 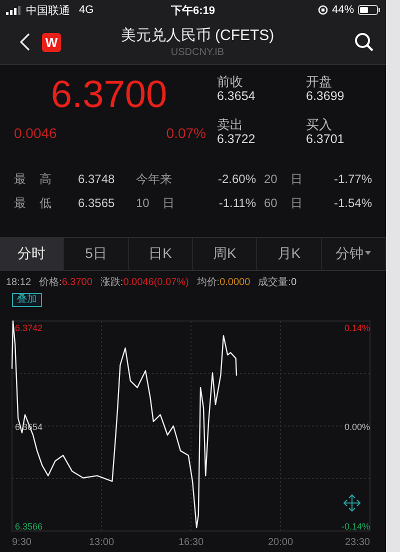 What do you see at coordinates (32, 254) in the screenshot?
I see `chart-tab: 分时` at bounding box center [32, 254].